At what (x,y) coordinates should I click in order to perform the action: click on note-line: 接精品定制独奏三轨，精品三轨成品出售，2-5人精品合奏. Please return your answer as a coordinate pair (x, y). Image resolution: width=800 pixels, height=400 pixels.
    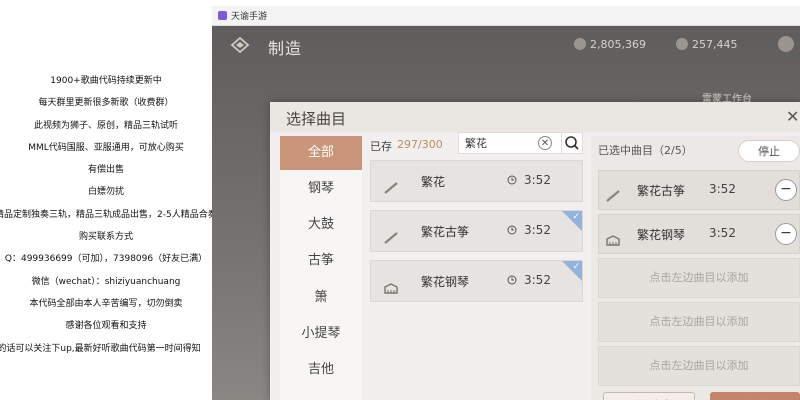
    Looking at the image, I should click on (106, 214).